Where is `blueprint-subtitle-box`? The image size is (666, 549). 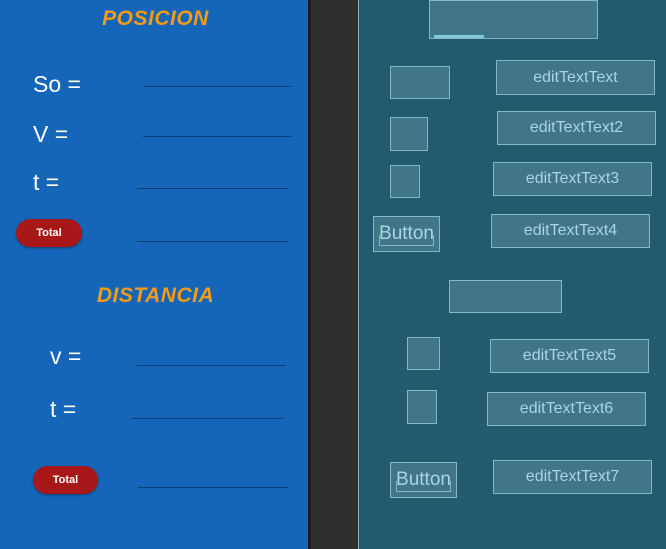
blueprint-subtitle-box is located at coordinates (505, 296).